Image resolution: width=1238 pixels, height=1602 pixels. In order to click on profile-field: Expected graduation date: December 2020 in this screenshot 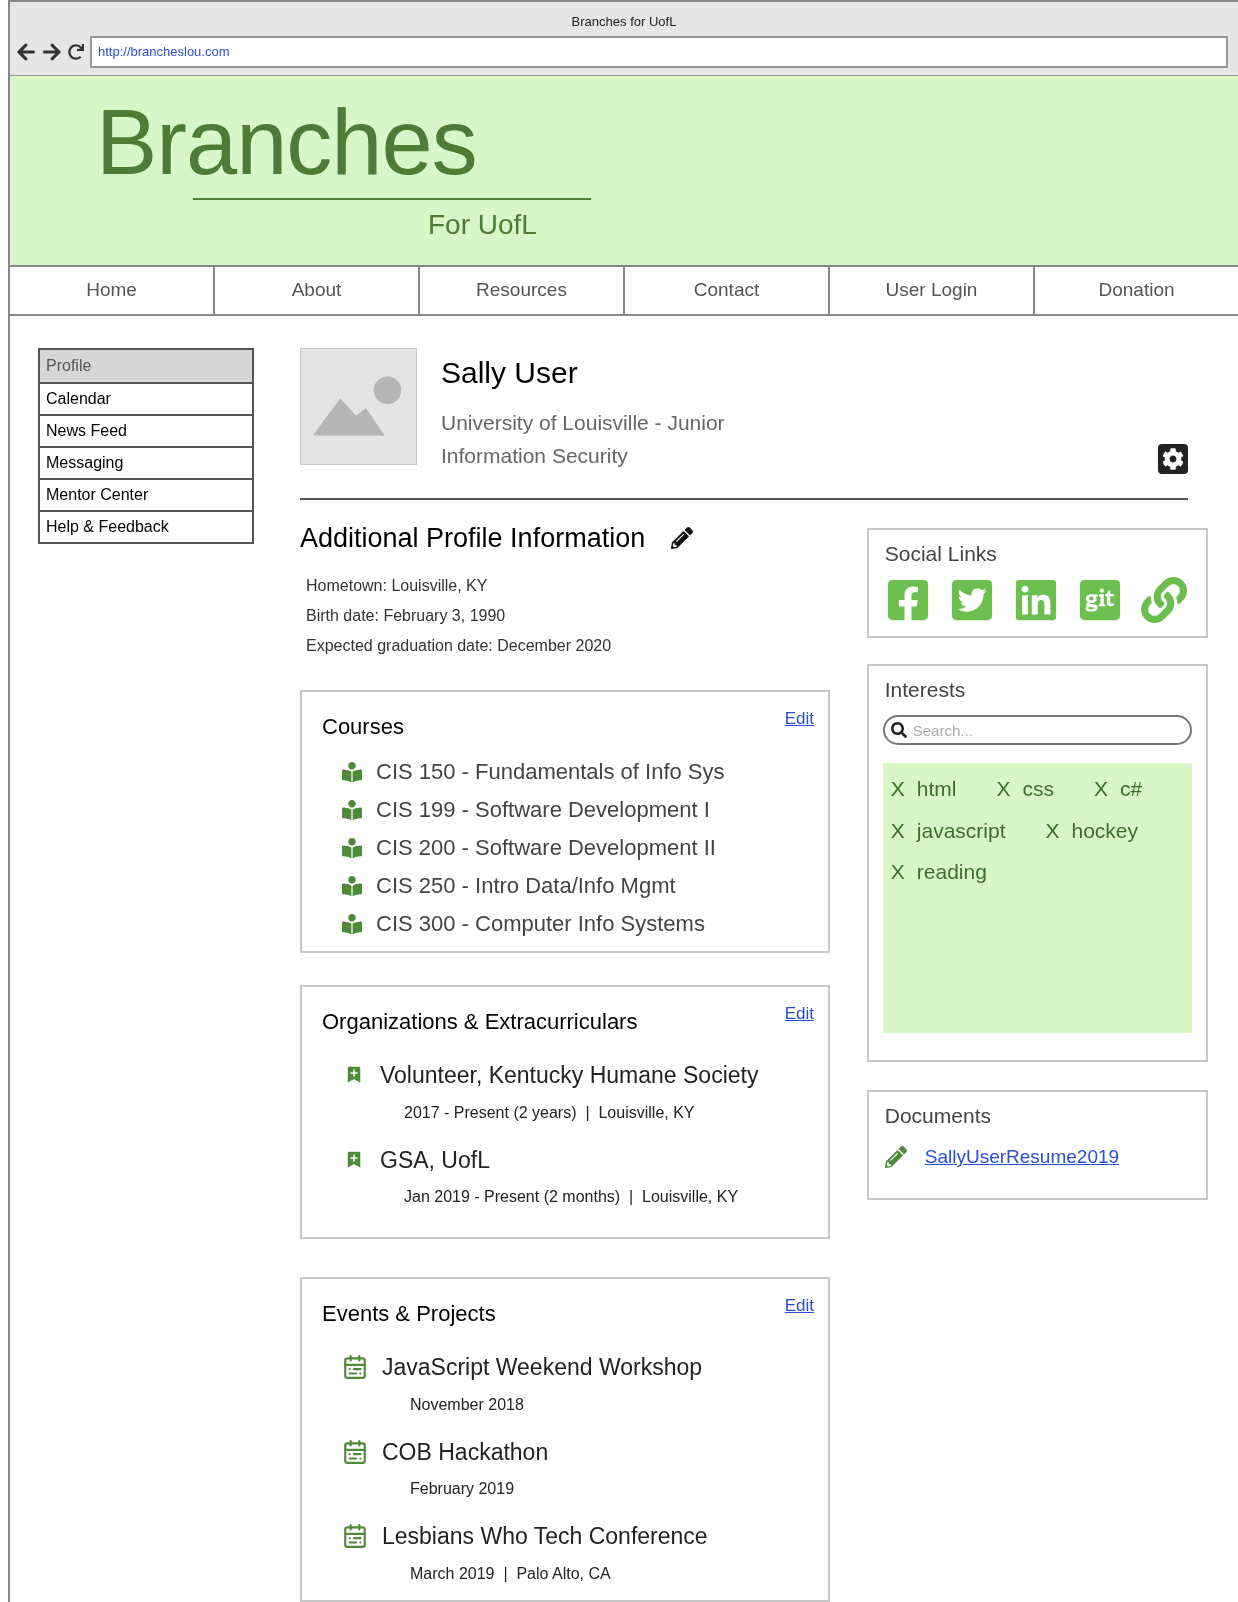, I will do `click(577, 646)`.